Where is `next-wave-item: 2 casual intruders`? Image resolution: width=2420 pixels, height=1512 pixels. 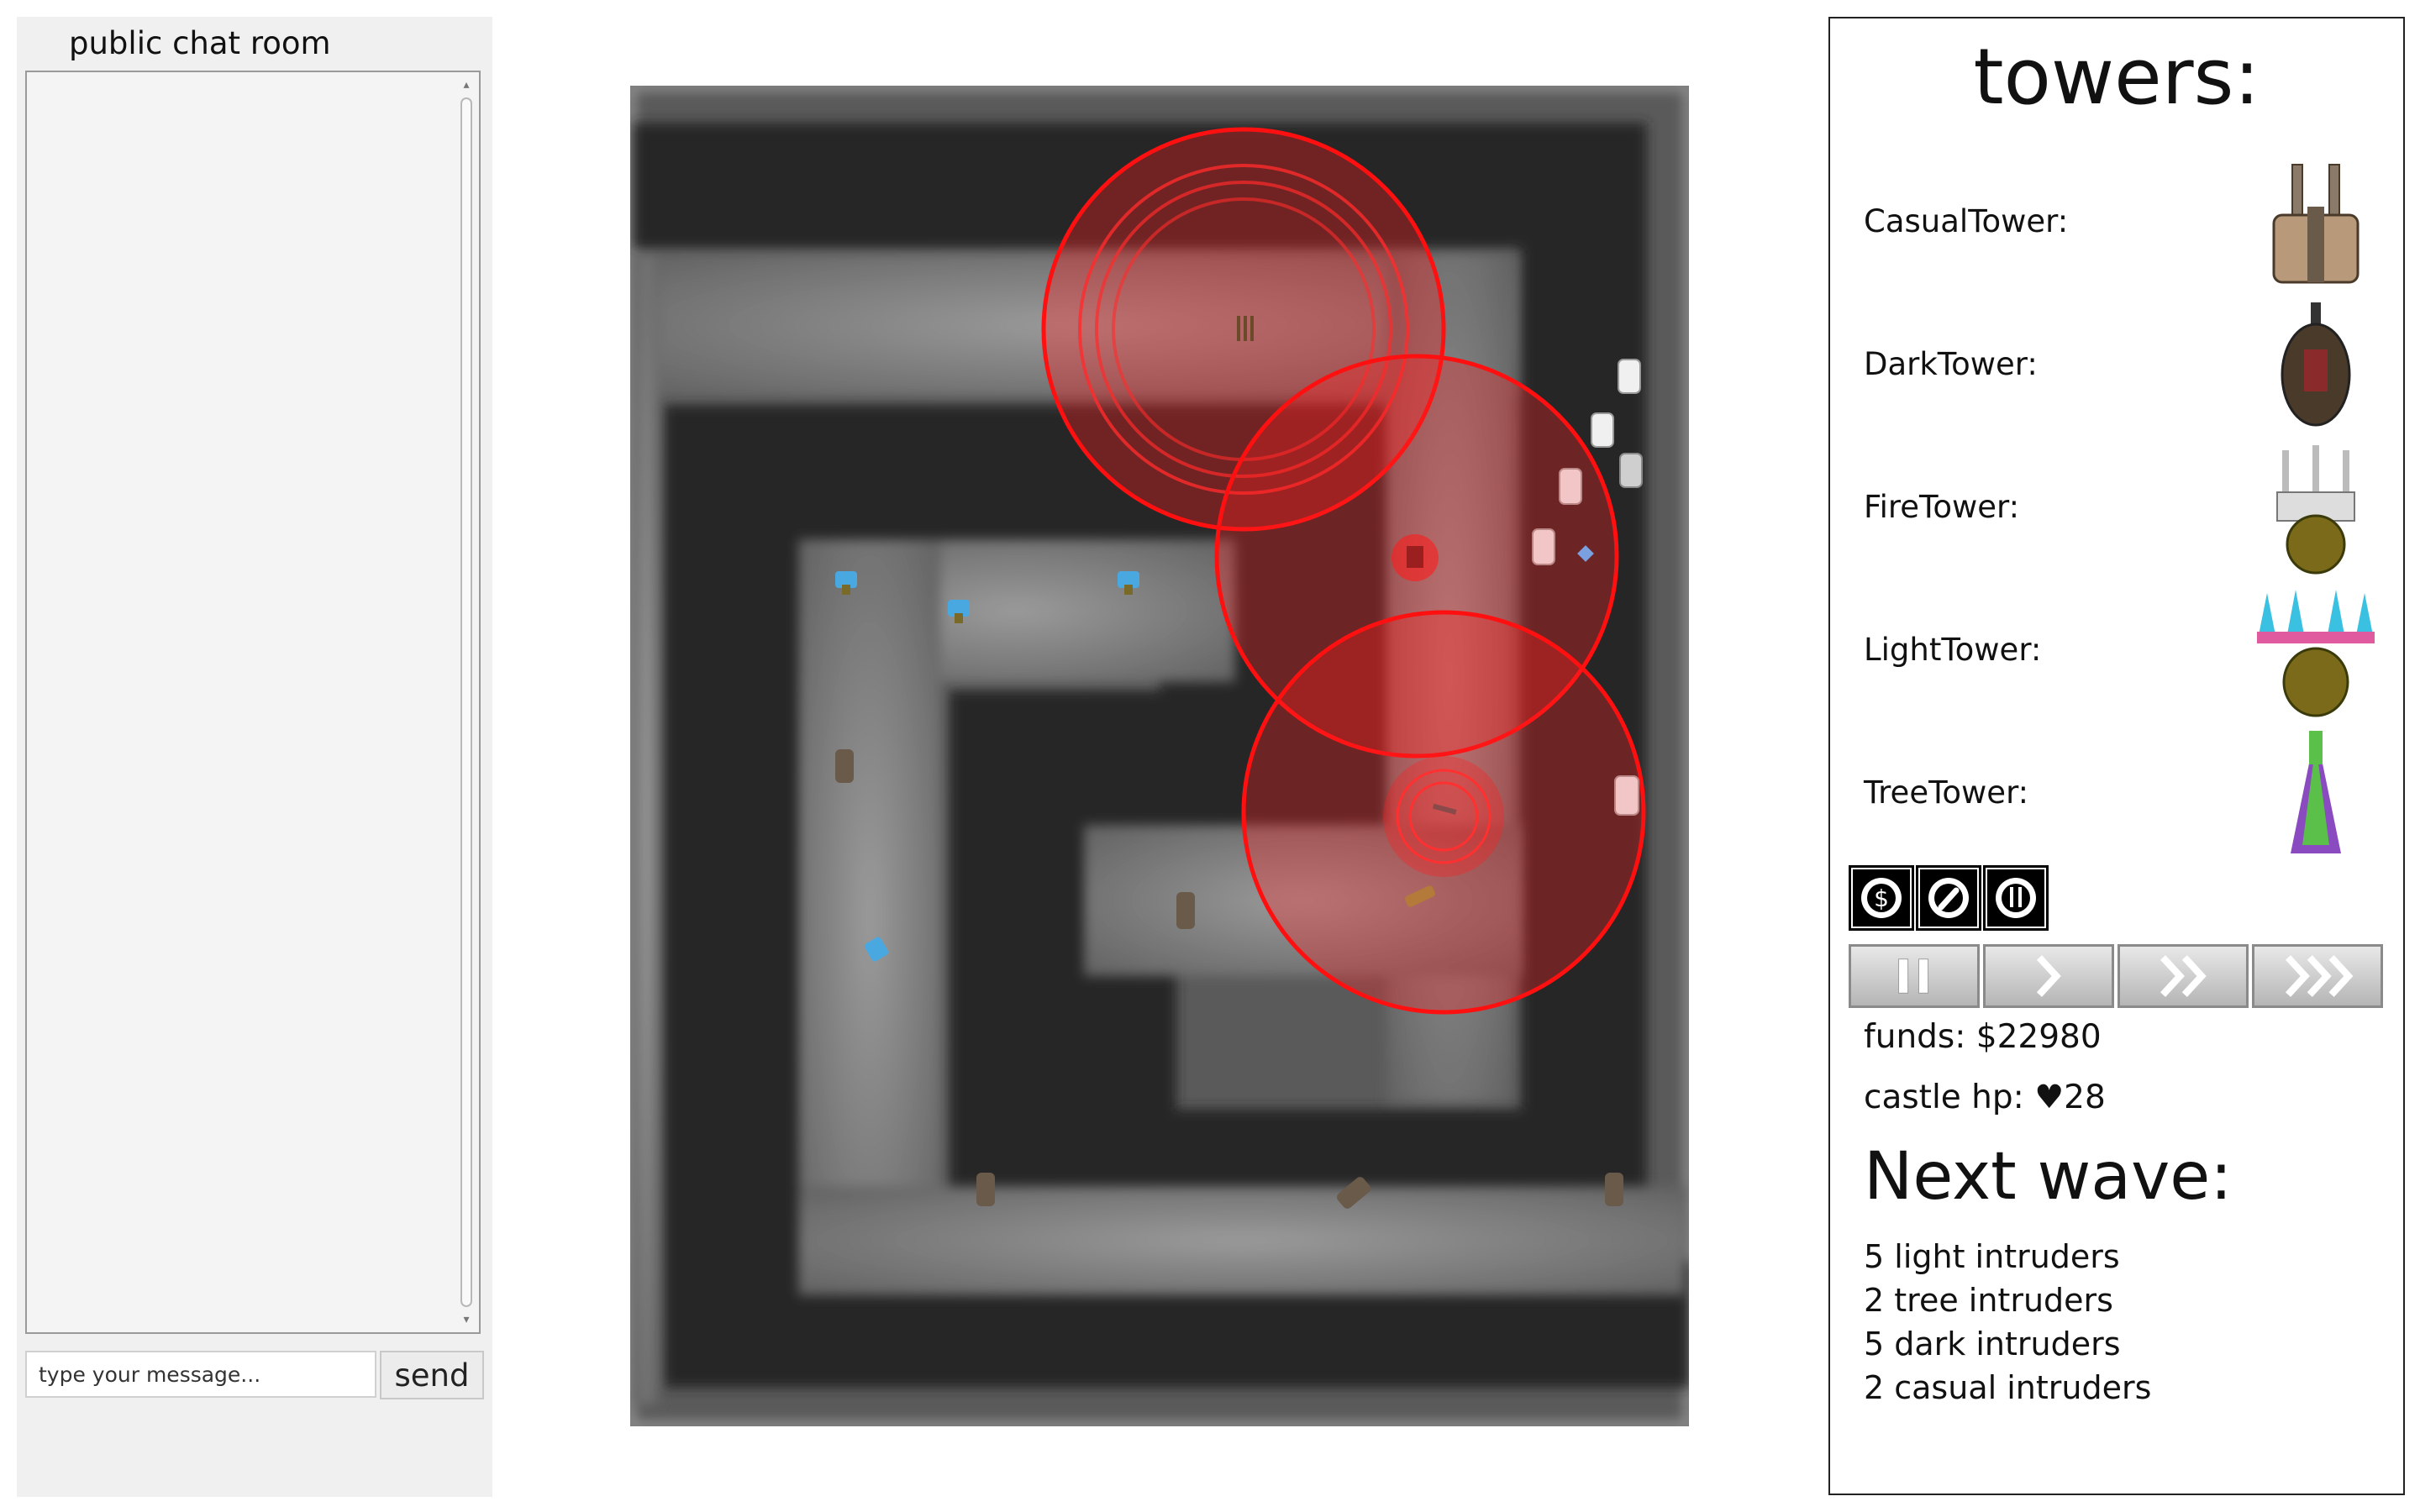
next-wave-item: 2 casual intruders is located at coordinates (2008, 1387).